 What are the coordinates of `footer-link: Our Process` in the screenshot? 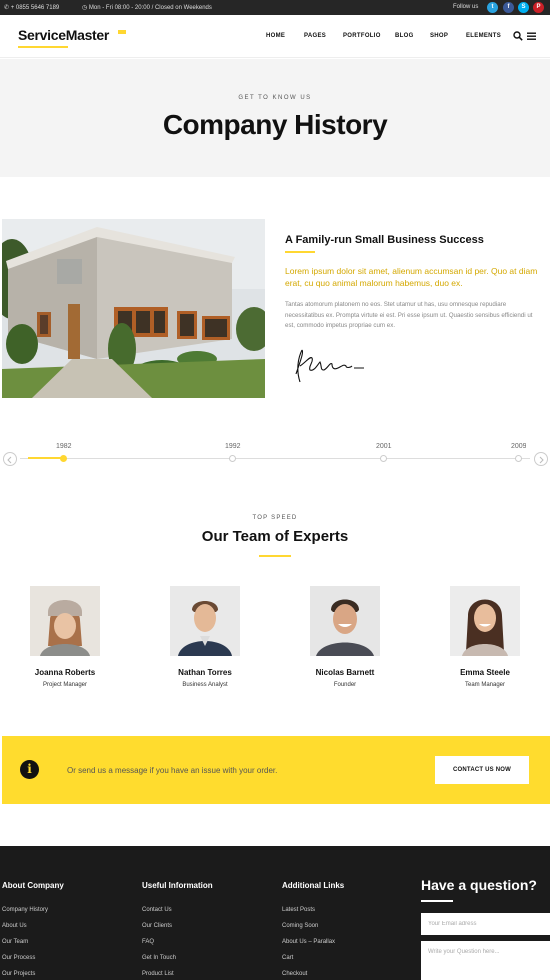 It's located at (33, 963).